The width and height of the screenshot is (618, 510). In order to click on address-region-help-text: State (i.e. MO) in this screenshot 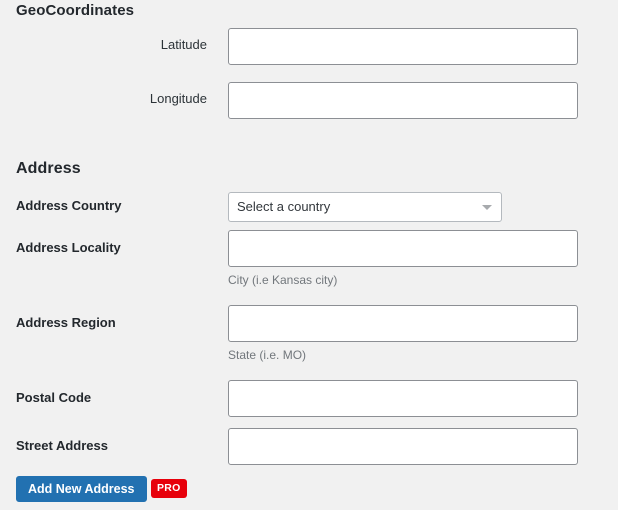, I will do `click(267, 355)`.